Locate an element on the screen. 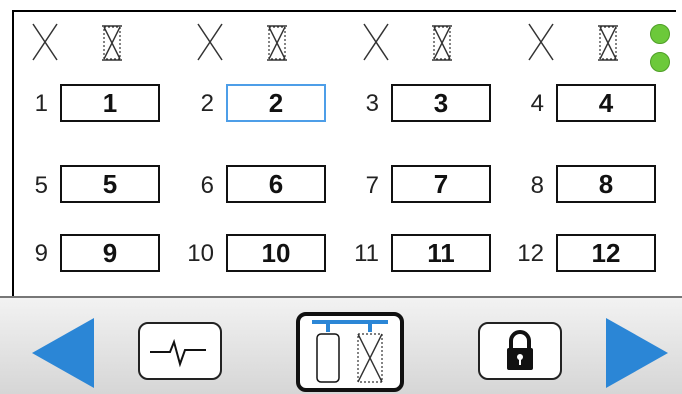  channel-number: 12 is located at coordinates (530, 253).